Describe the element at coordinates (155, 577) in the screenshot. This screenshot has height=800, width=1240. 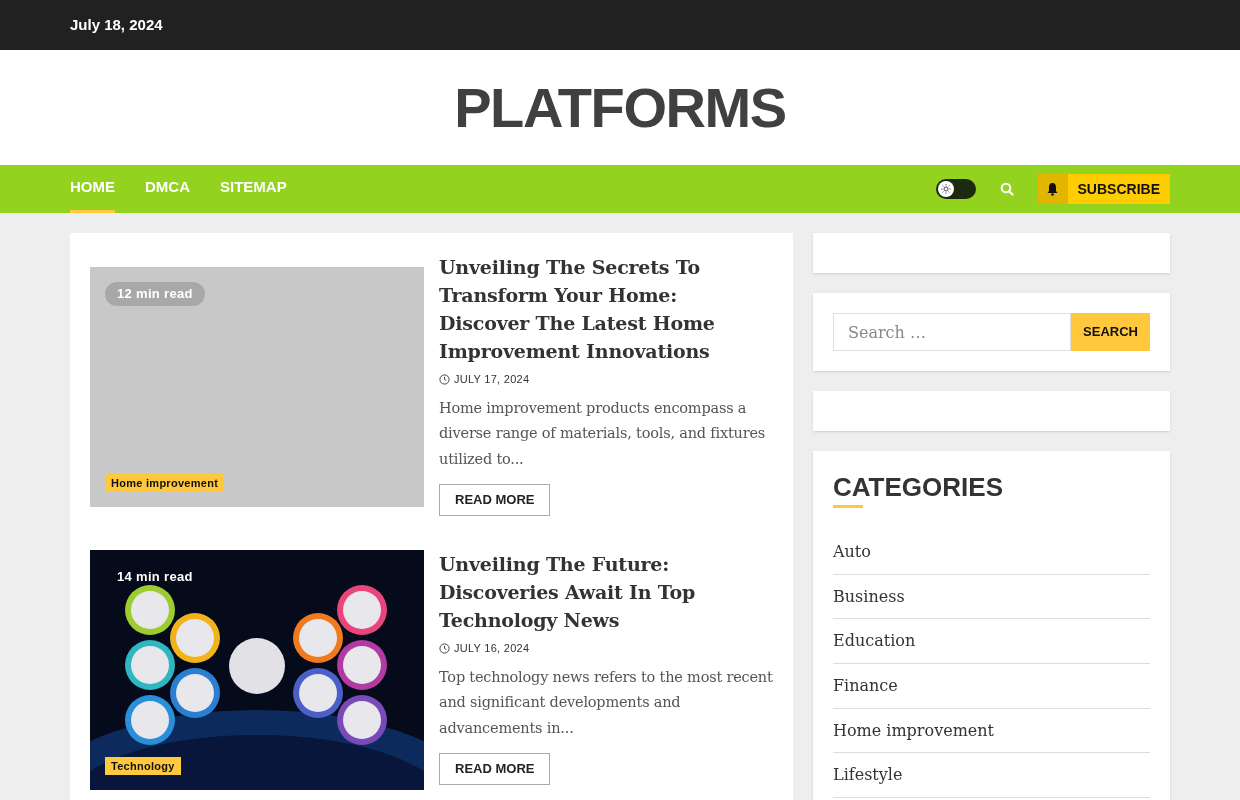
I see `read-time-label: 14 min read` at that location.